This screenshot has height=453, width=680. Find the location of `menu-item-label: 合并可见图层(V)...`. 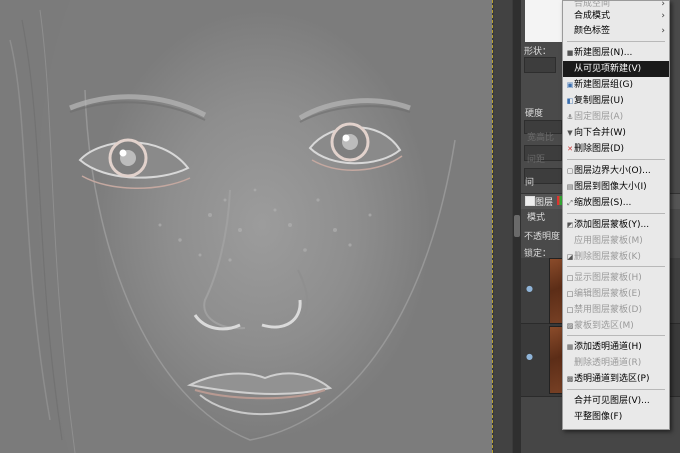

menu-item-label: 合并可见图层(V)... is located at coordinates (612, 401).